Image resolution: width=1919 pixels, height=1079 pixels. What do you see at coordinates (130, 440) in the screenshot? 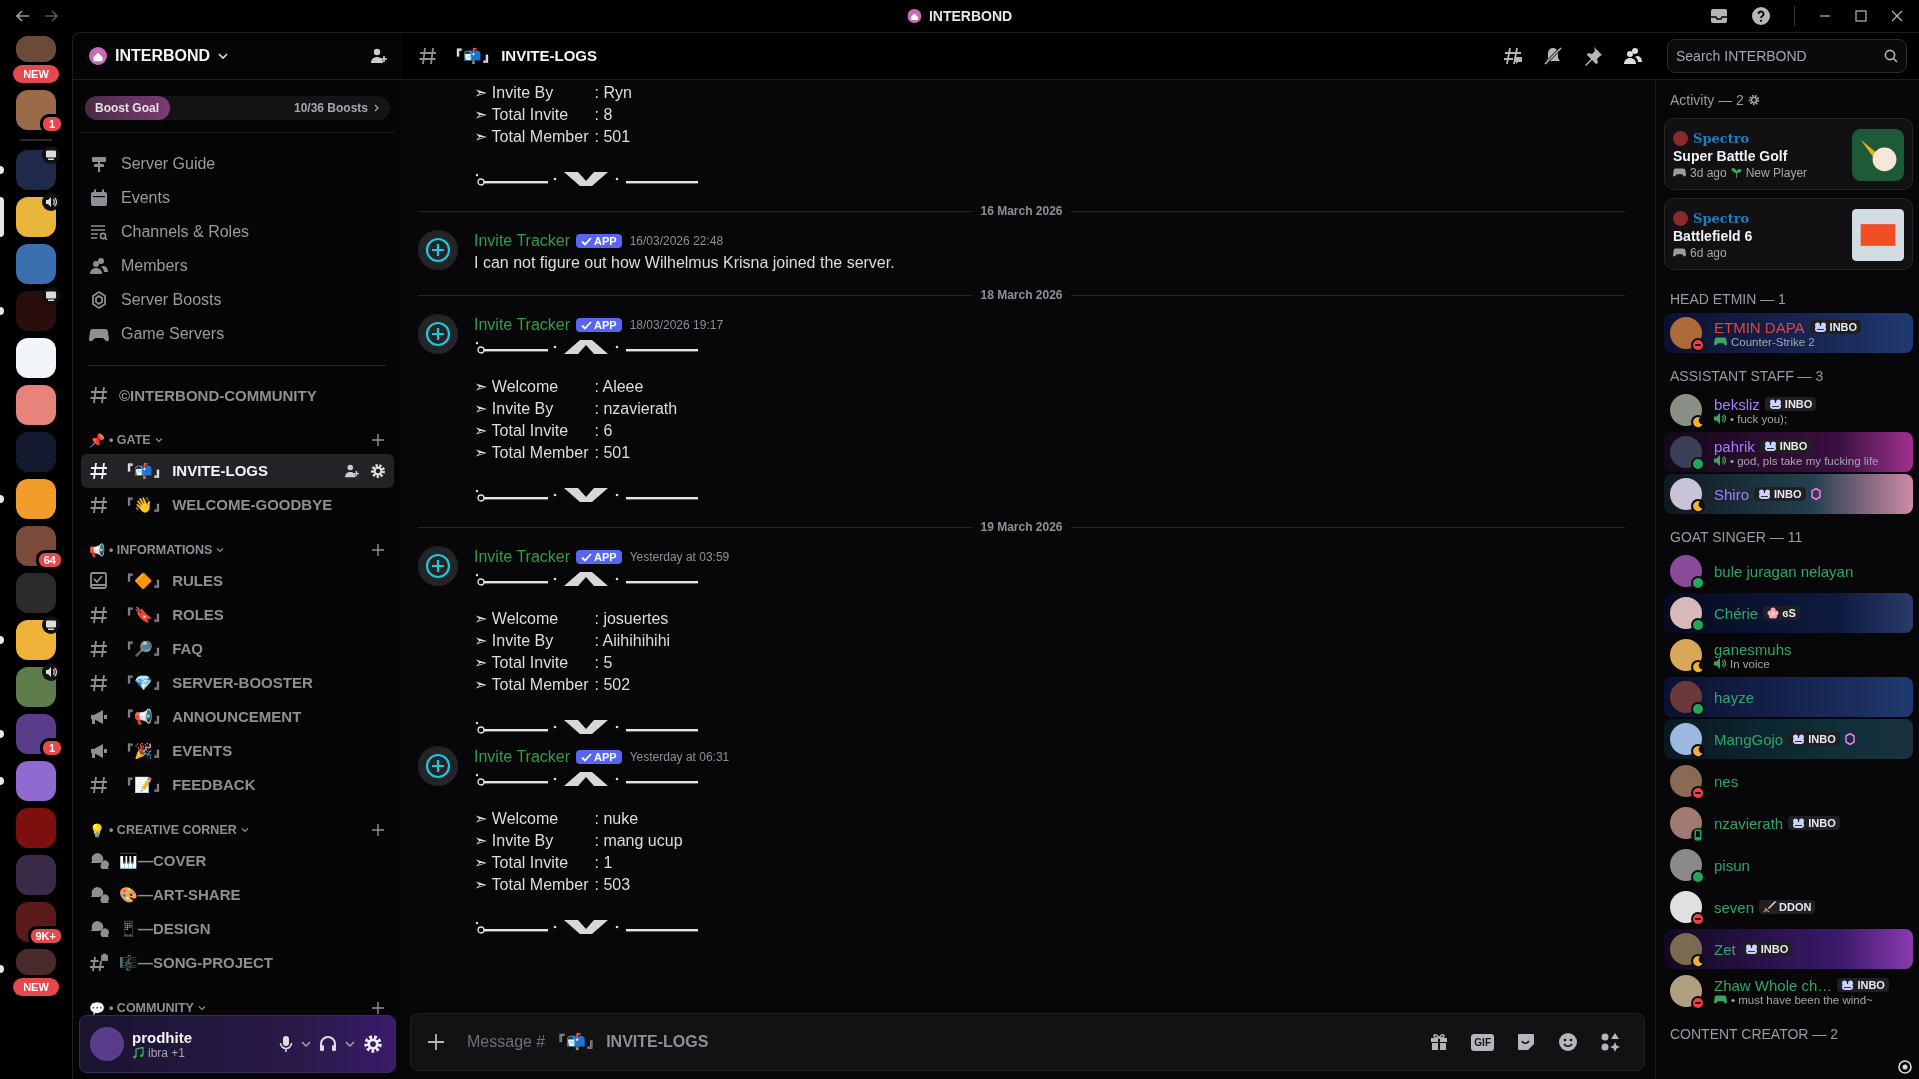
I see `category-header: • GATE` at bounding box center [130, 440].